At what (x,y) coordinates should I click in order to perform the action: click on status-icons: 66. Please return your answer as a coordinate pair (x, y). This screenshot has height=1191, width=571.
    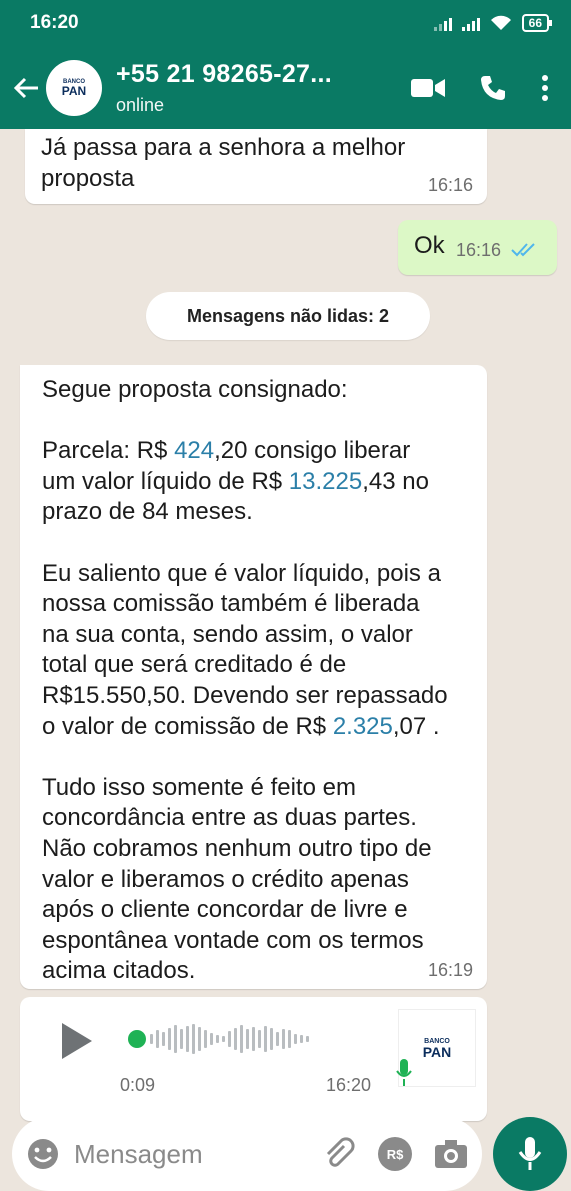
    Looking at the image, I should click on (493, 23).